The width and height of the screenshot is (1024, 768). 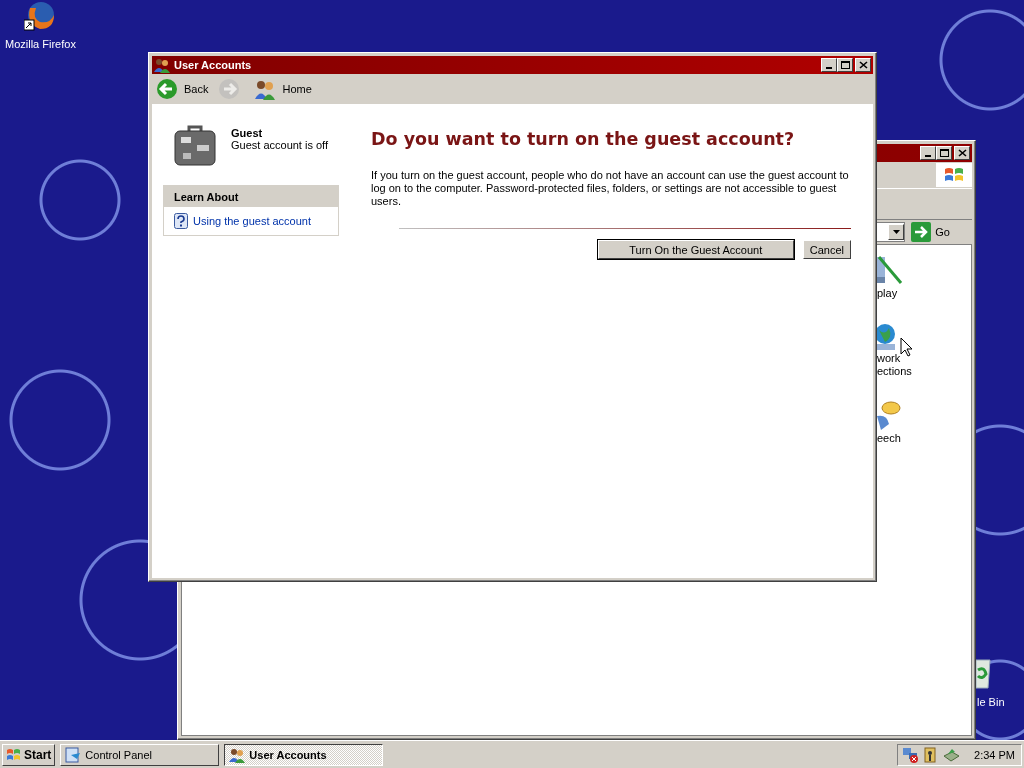 I want to click on icon-label: le Bin, so click(x=991, y=702).